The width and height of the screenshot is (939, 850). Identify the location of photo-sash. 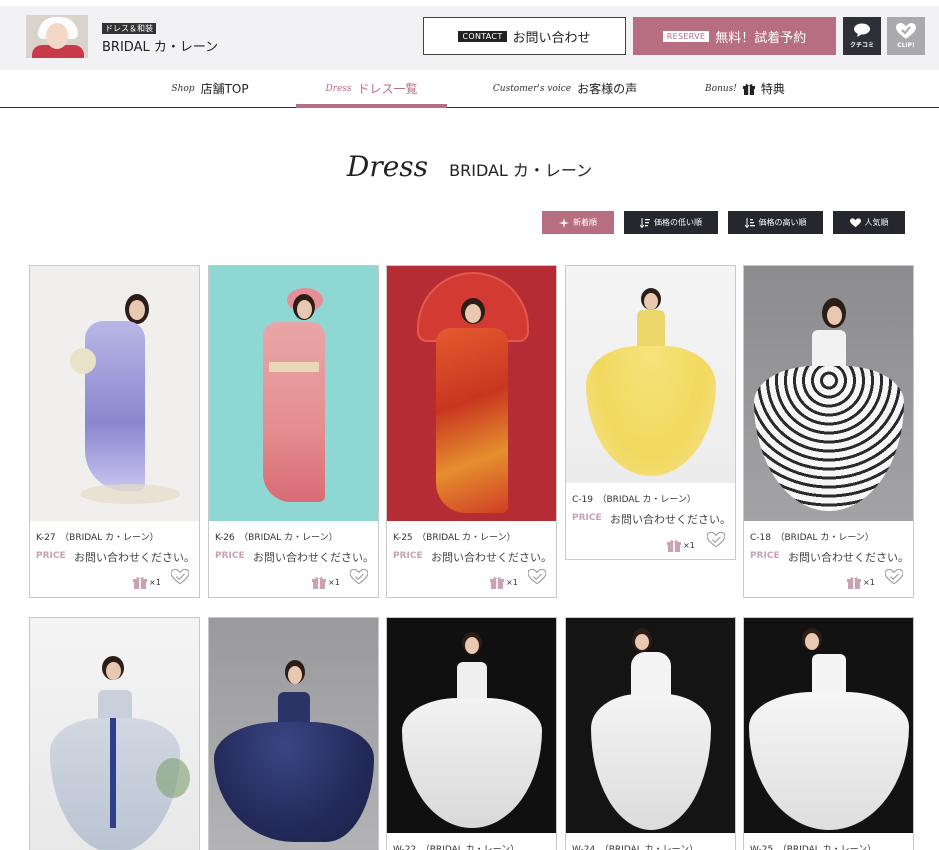
(113, 773).